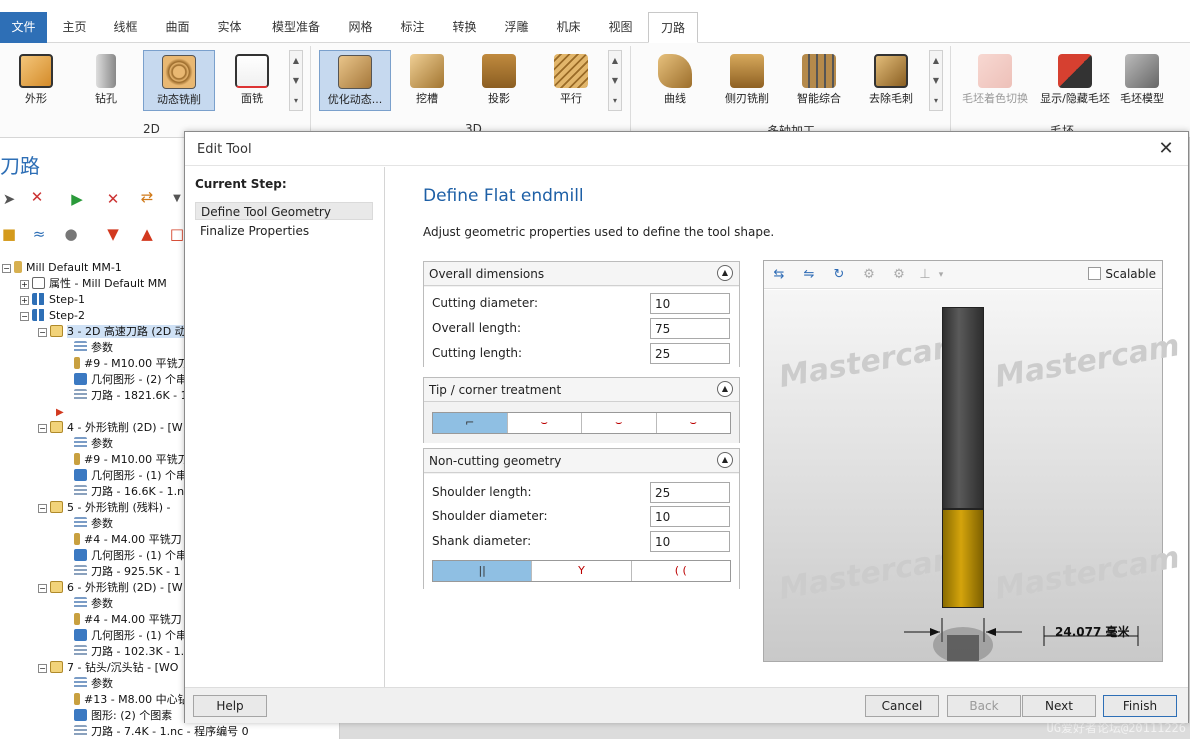 The height and width of the screenshot is (739, 1190). Describe the element at coordinates (252, 80) in the screenshot. I see `face-mill-button: 面铣` at that location.